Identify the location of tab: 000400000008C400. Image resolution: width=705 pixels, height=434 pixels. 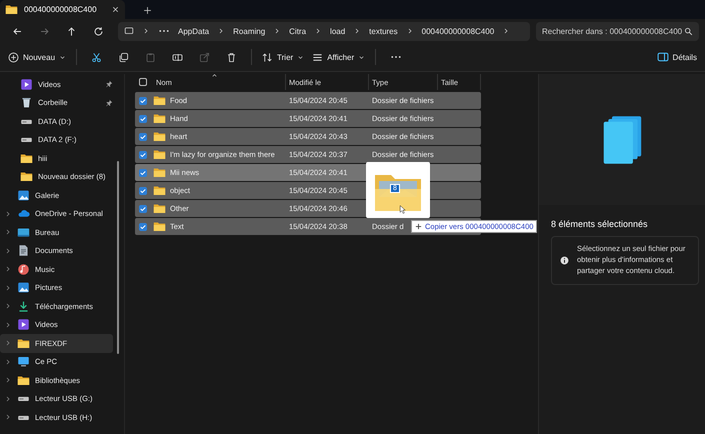
(62, 9).